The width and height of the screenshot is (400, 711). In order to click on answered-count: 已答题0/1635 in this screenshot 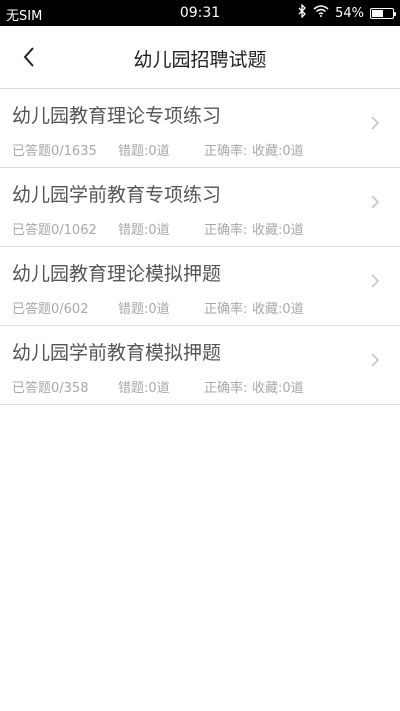, I will do `click(54, 151)`.